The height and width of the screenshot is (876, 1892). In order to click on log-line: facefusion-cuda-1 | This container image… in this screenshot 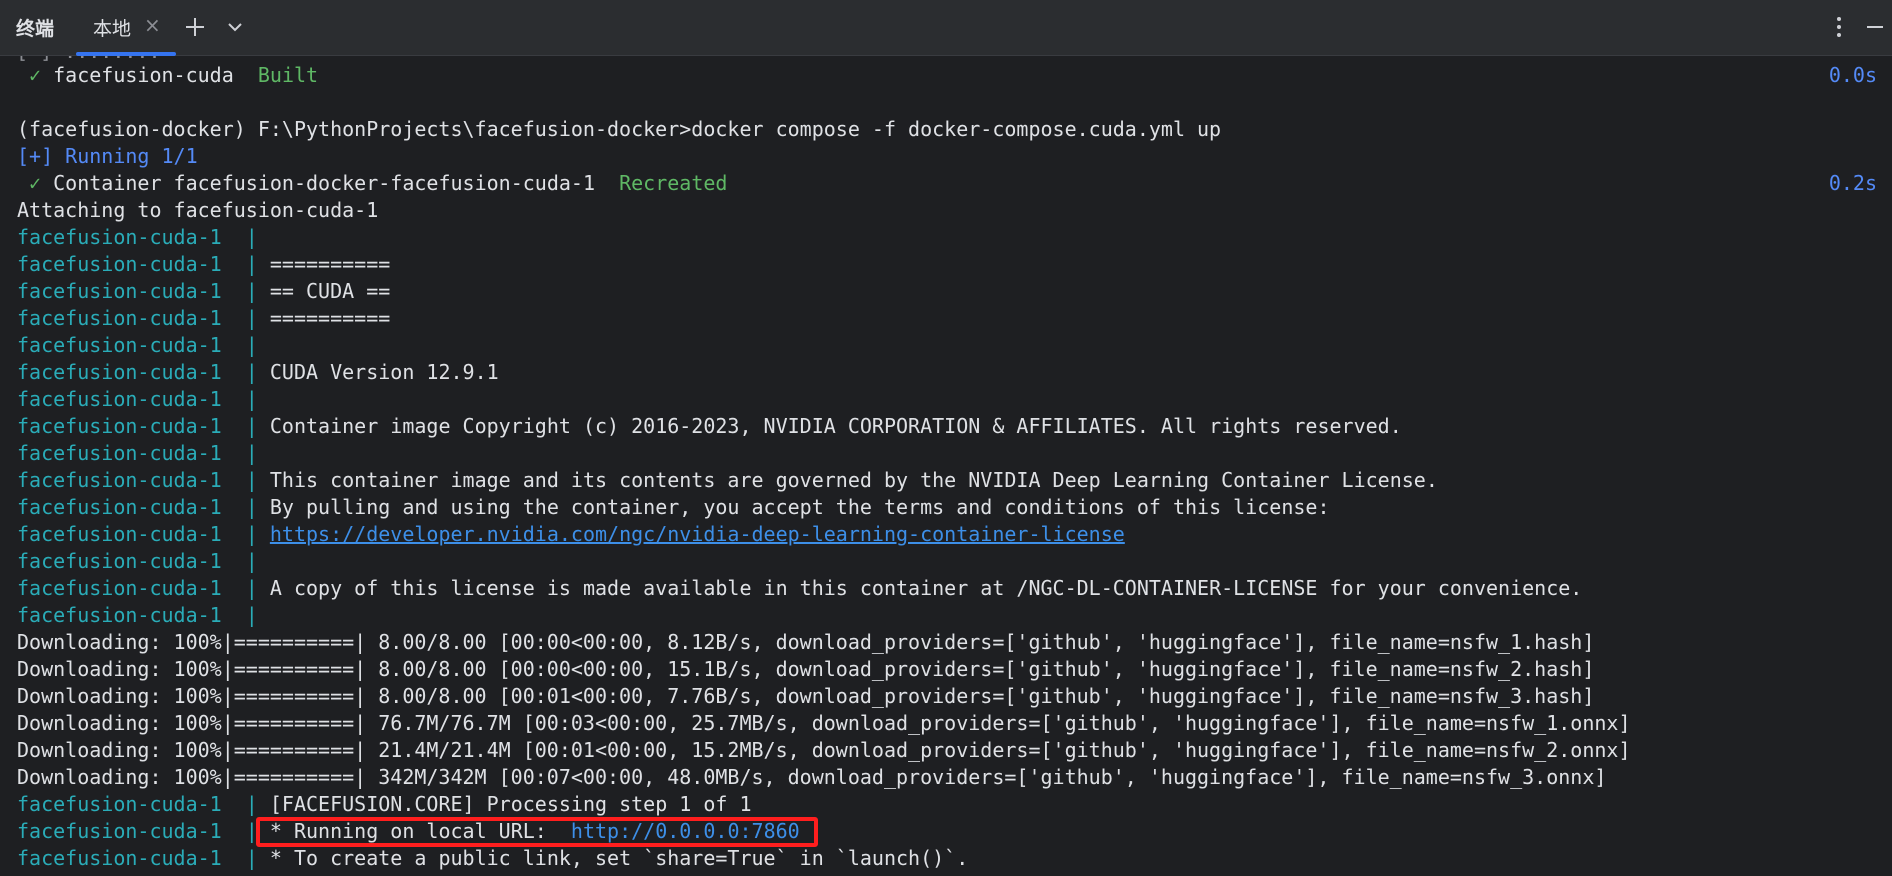, I will do `click(947, 480)`.